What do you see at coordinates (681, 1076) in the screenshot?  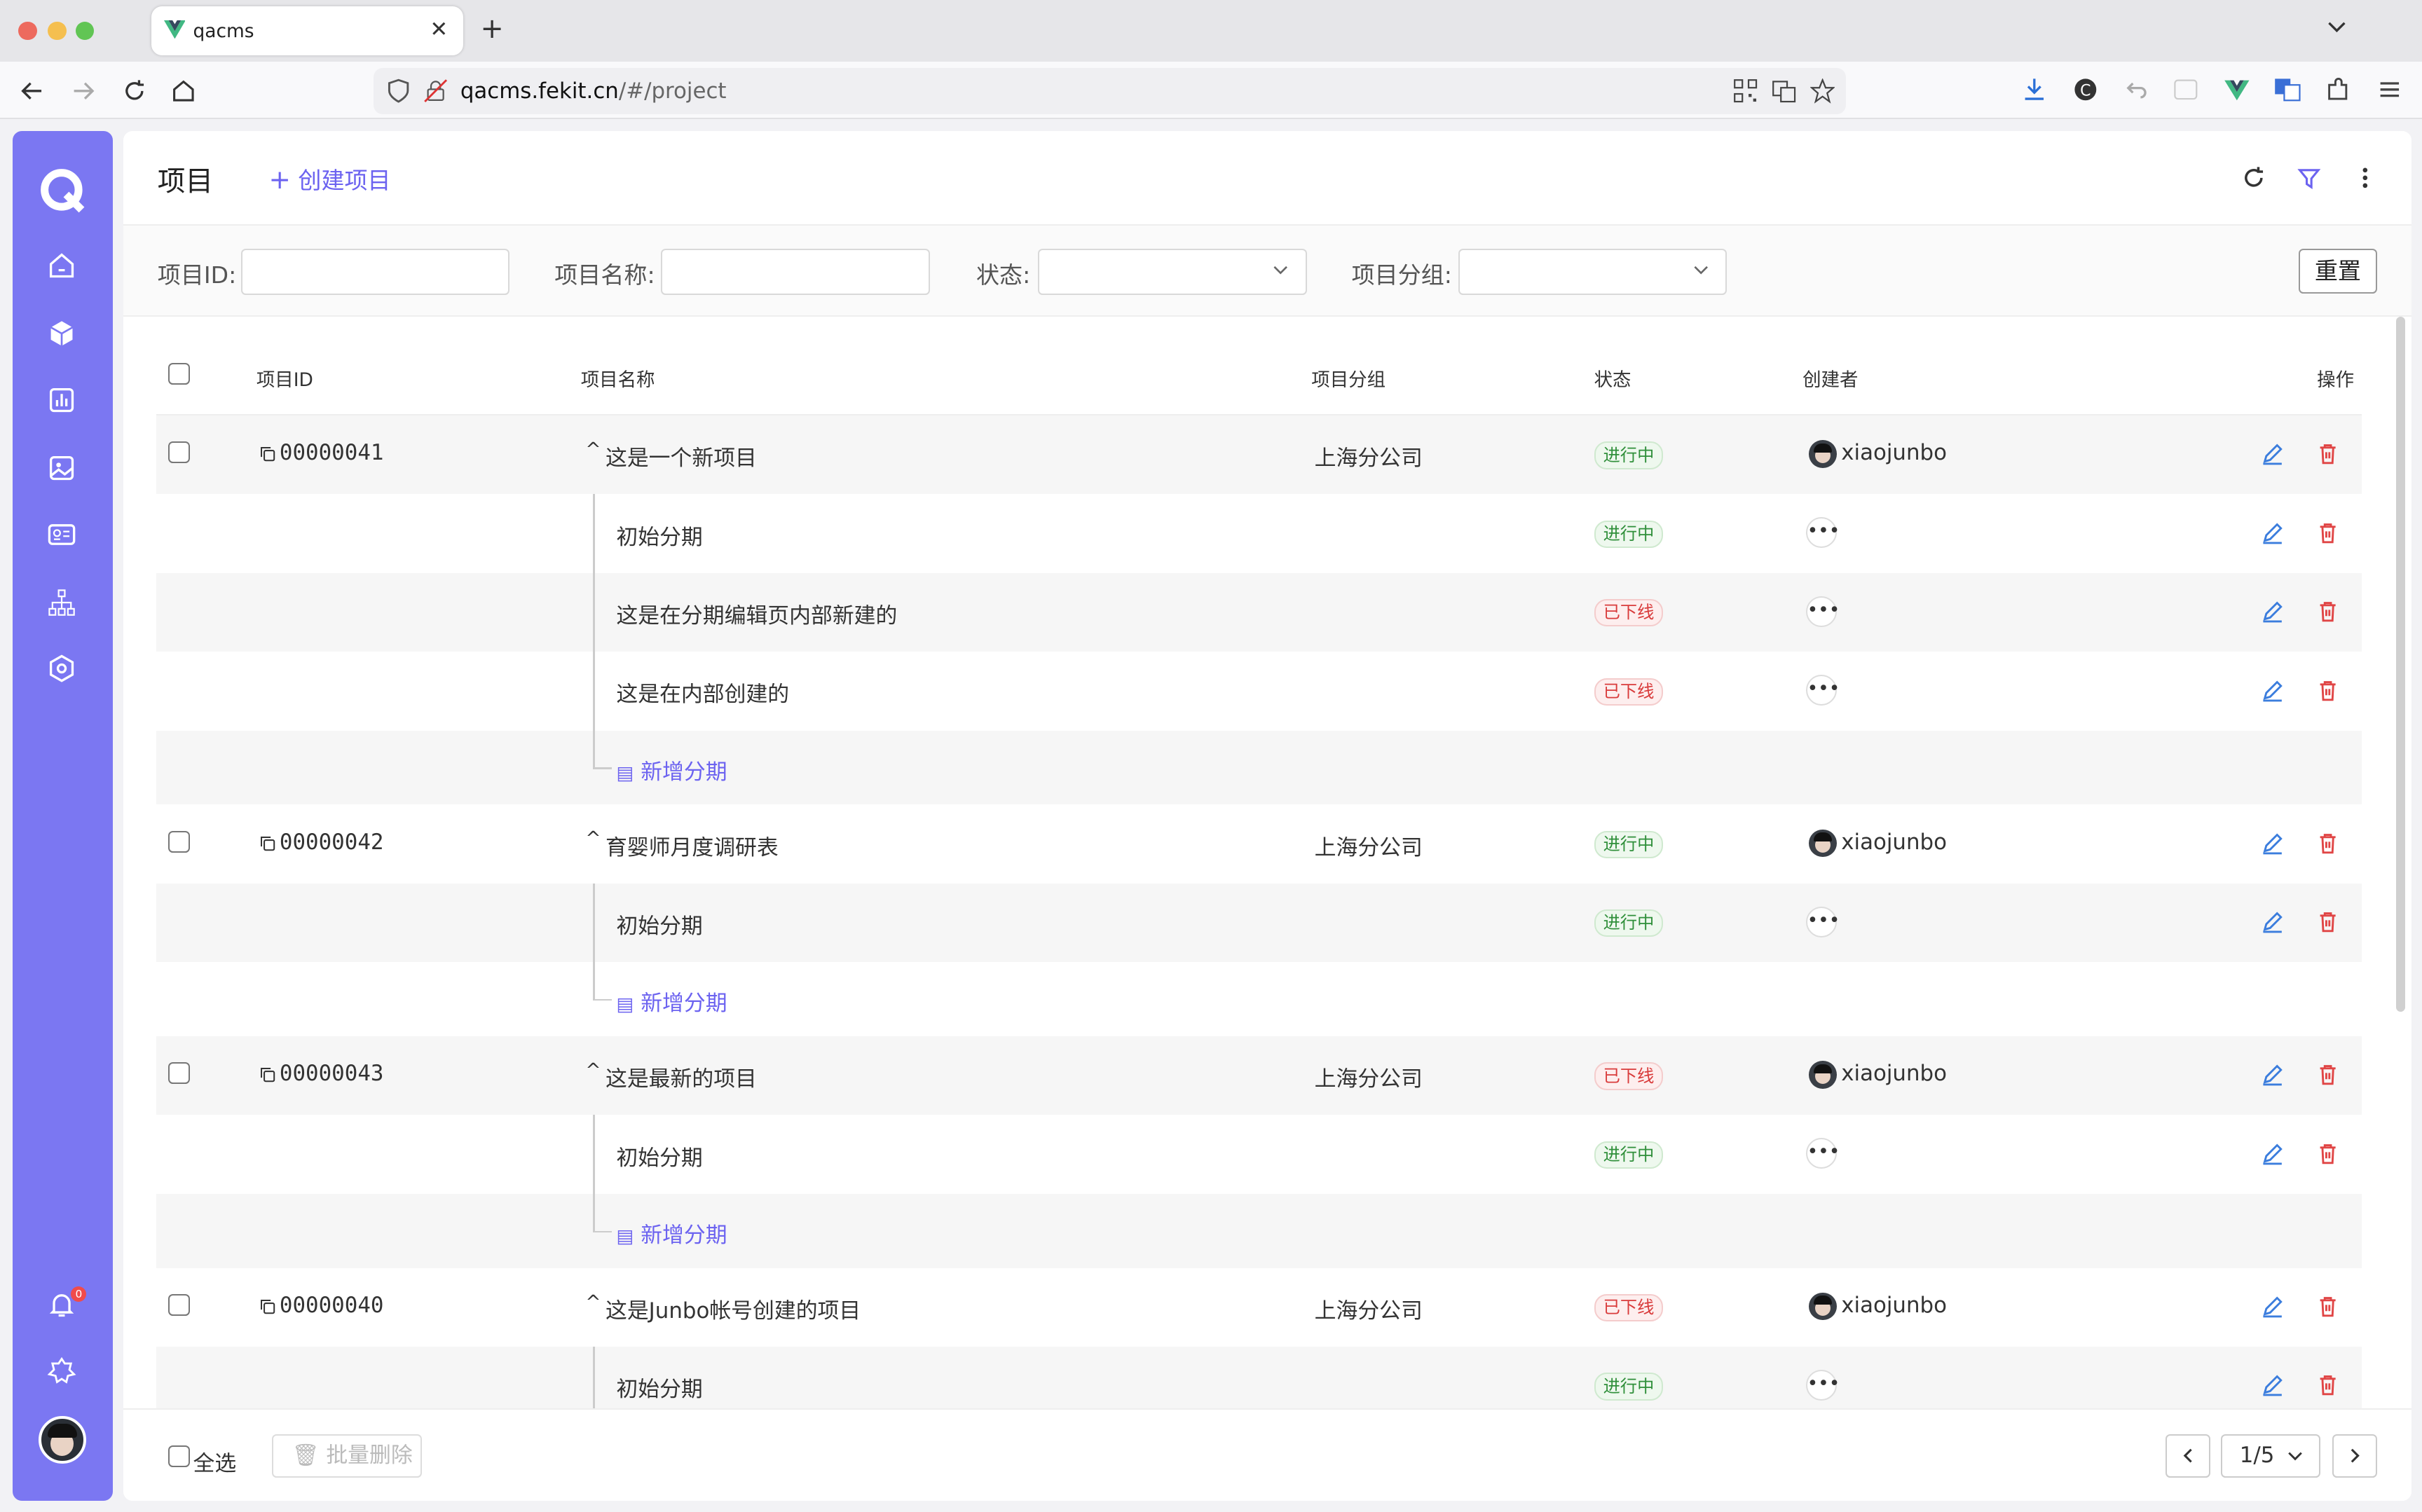 I see `project-name: 这是最新的项目` at bounding box center [681, 1076].